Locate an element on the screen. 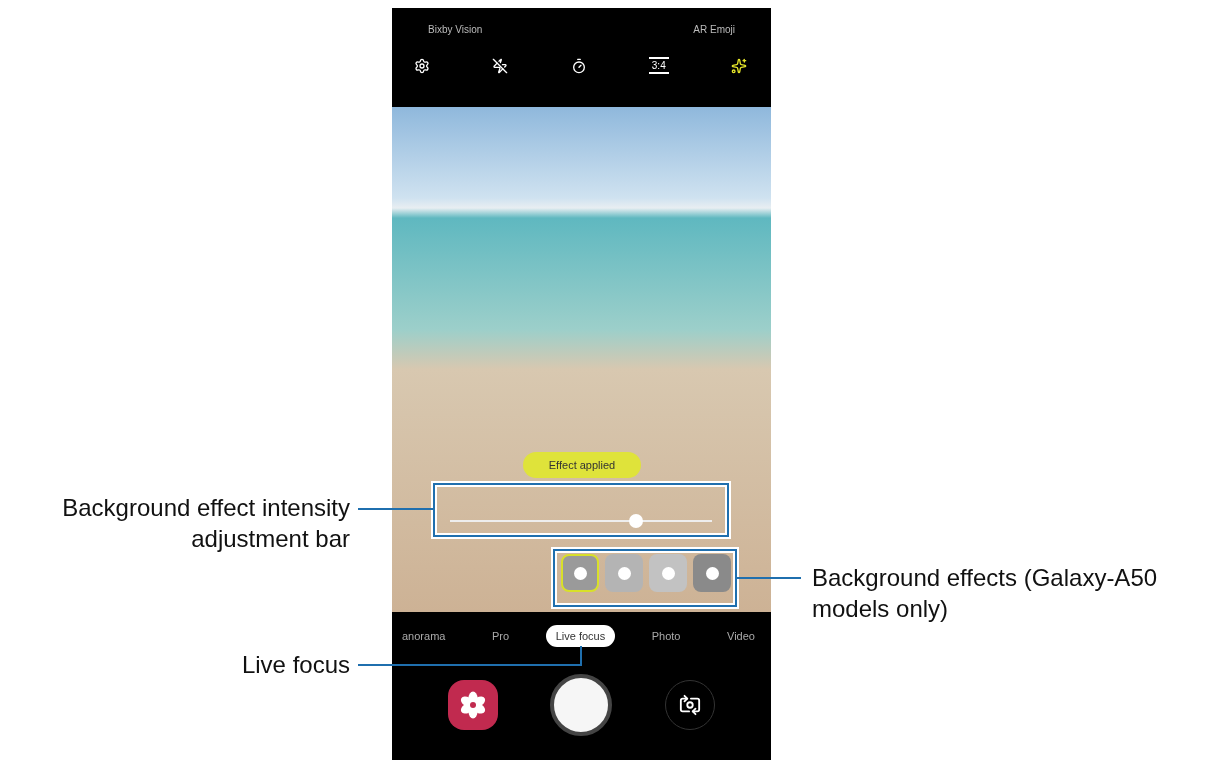 This screenshot has width=1217, height=760. mode-link: Bixby Vision is located at coordinates (455, 29).